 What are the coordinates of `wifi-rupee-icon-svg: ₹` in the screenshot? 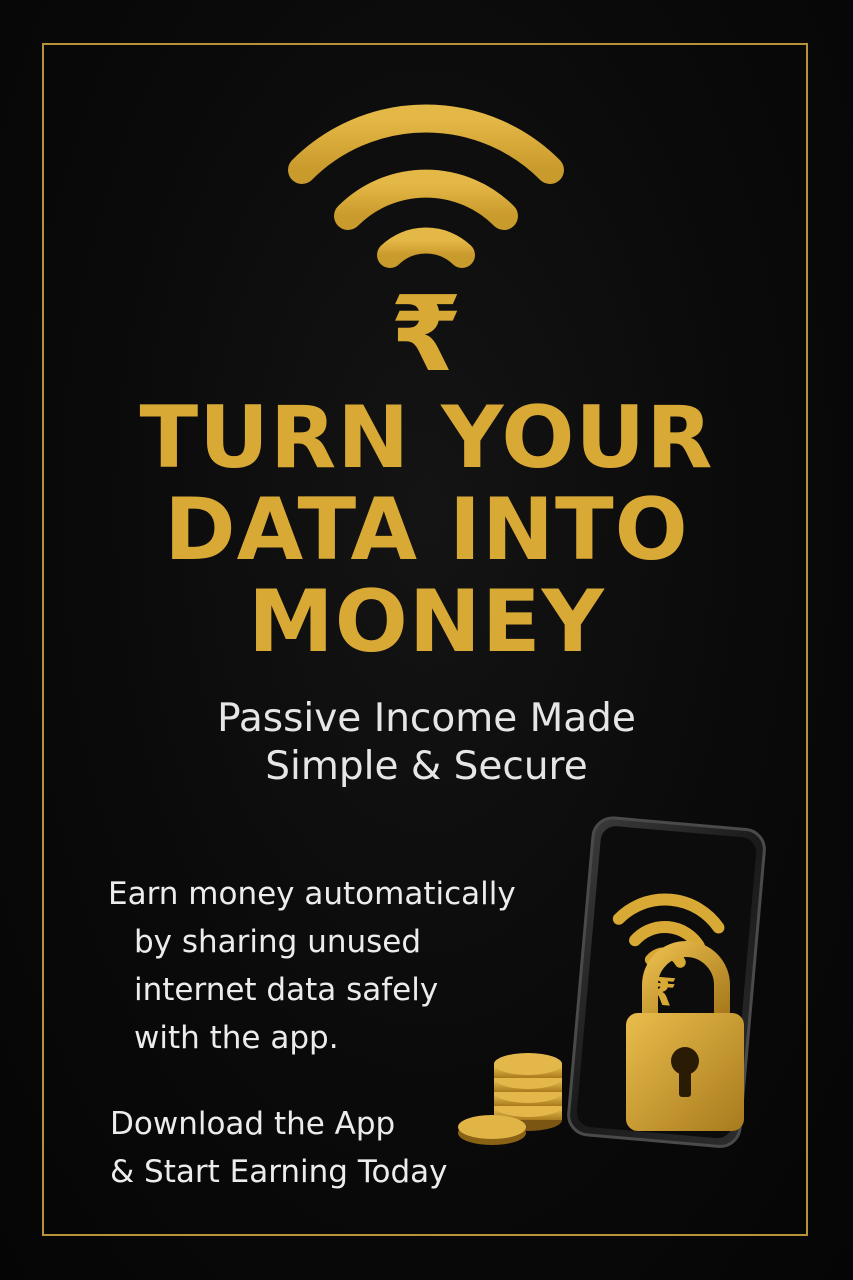 It's located at (426, 249).